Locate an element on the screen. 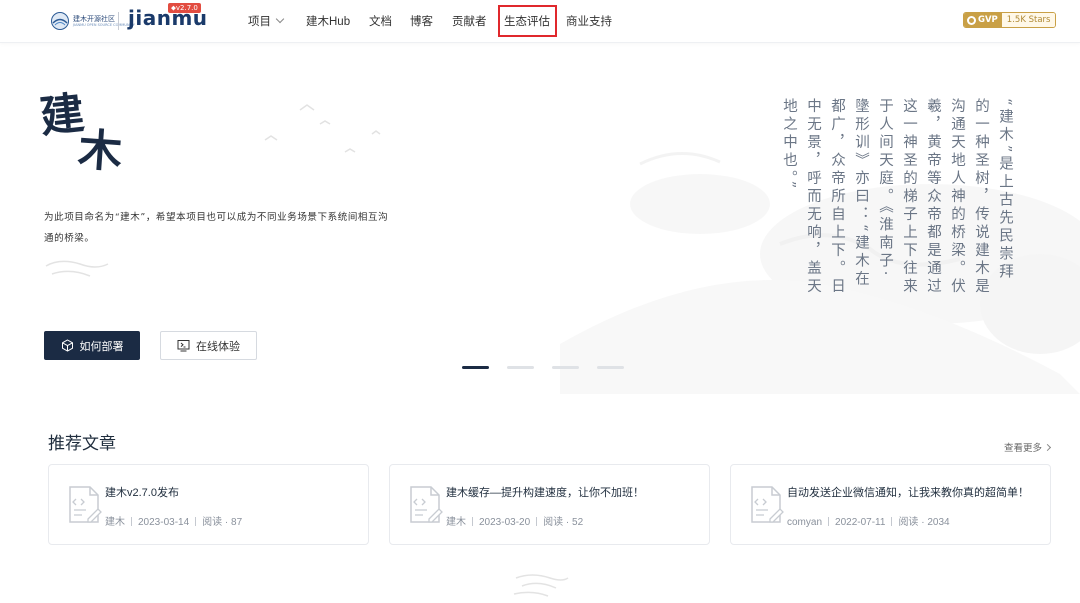 This screenshot has width=1080, height=603. gvp-badge: GVP 1.5K Stars is located at coordinates (1010, 20).